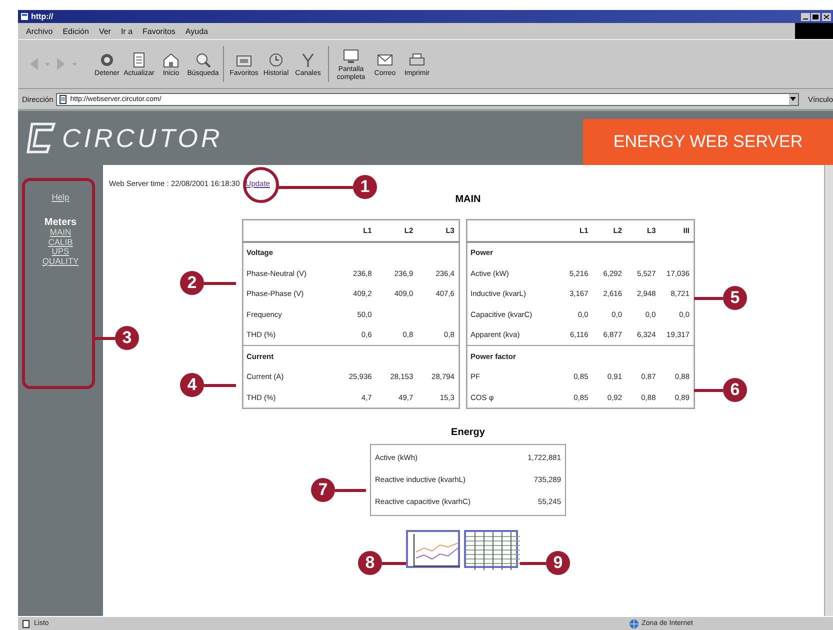 This screenshot has height=630, width=833. What do you see at coordinates (708, 142) in the screenshot?
I see `banner: ENERGY WEB SERVER` at bounding box center [708, 142].